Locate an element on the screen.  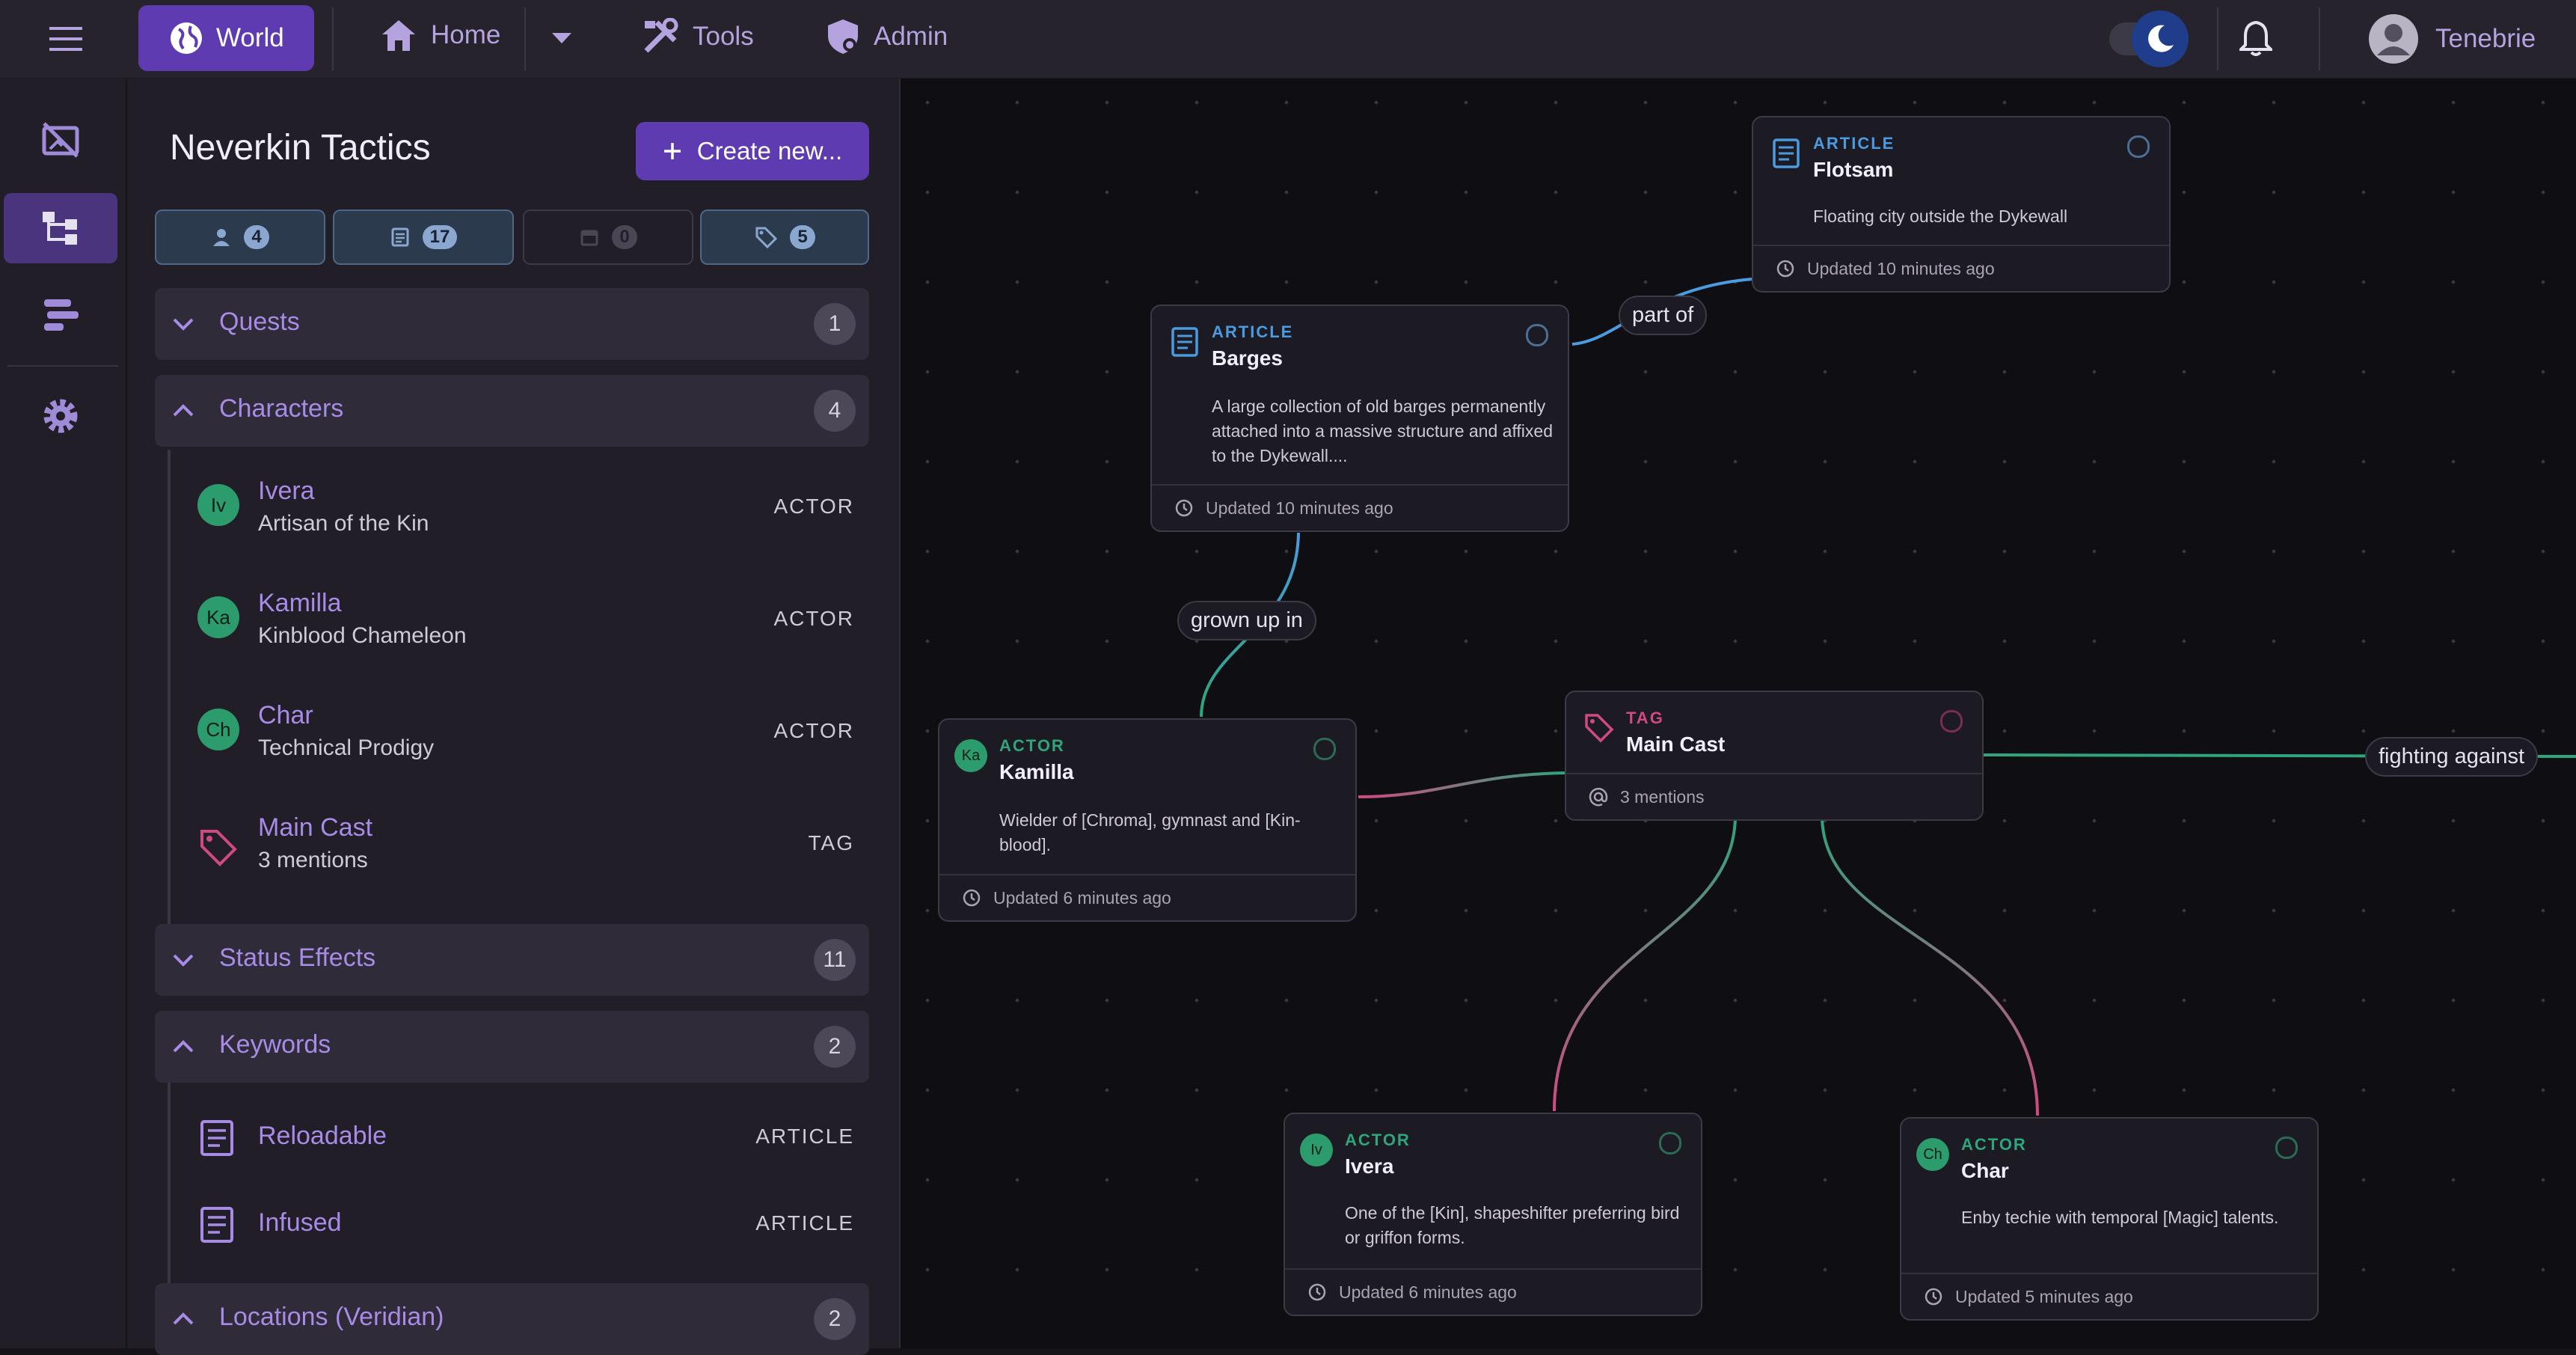
section-status-effects: Status Effects 11 is located at coordinates (512, 960).